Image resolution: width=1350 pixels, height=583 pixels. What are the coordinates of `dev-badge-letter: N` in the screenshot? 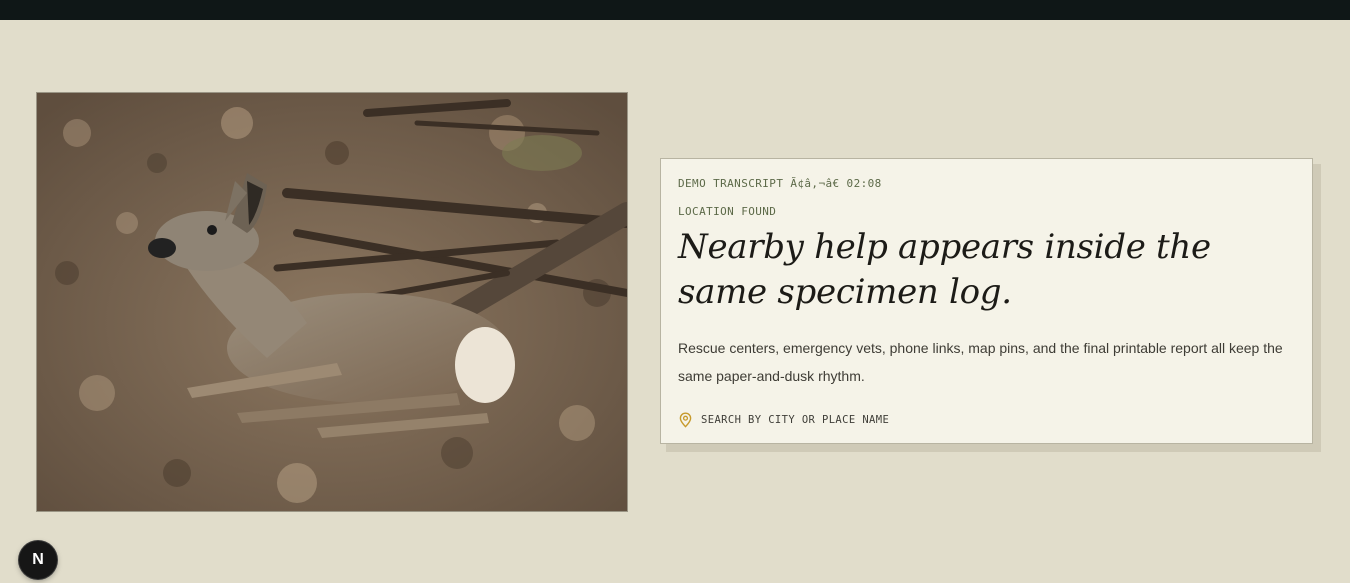 It's located at (38, 559).